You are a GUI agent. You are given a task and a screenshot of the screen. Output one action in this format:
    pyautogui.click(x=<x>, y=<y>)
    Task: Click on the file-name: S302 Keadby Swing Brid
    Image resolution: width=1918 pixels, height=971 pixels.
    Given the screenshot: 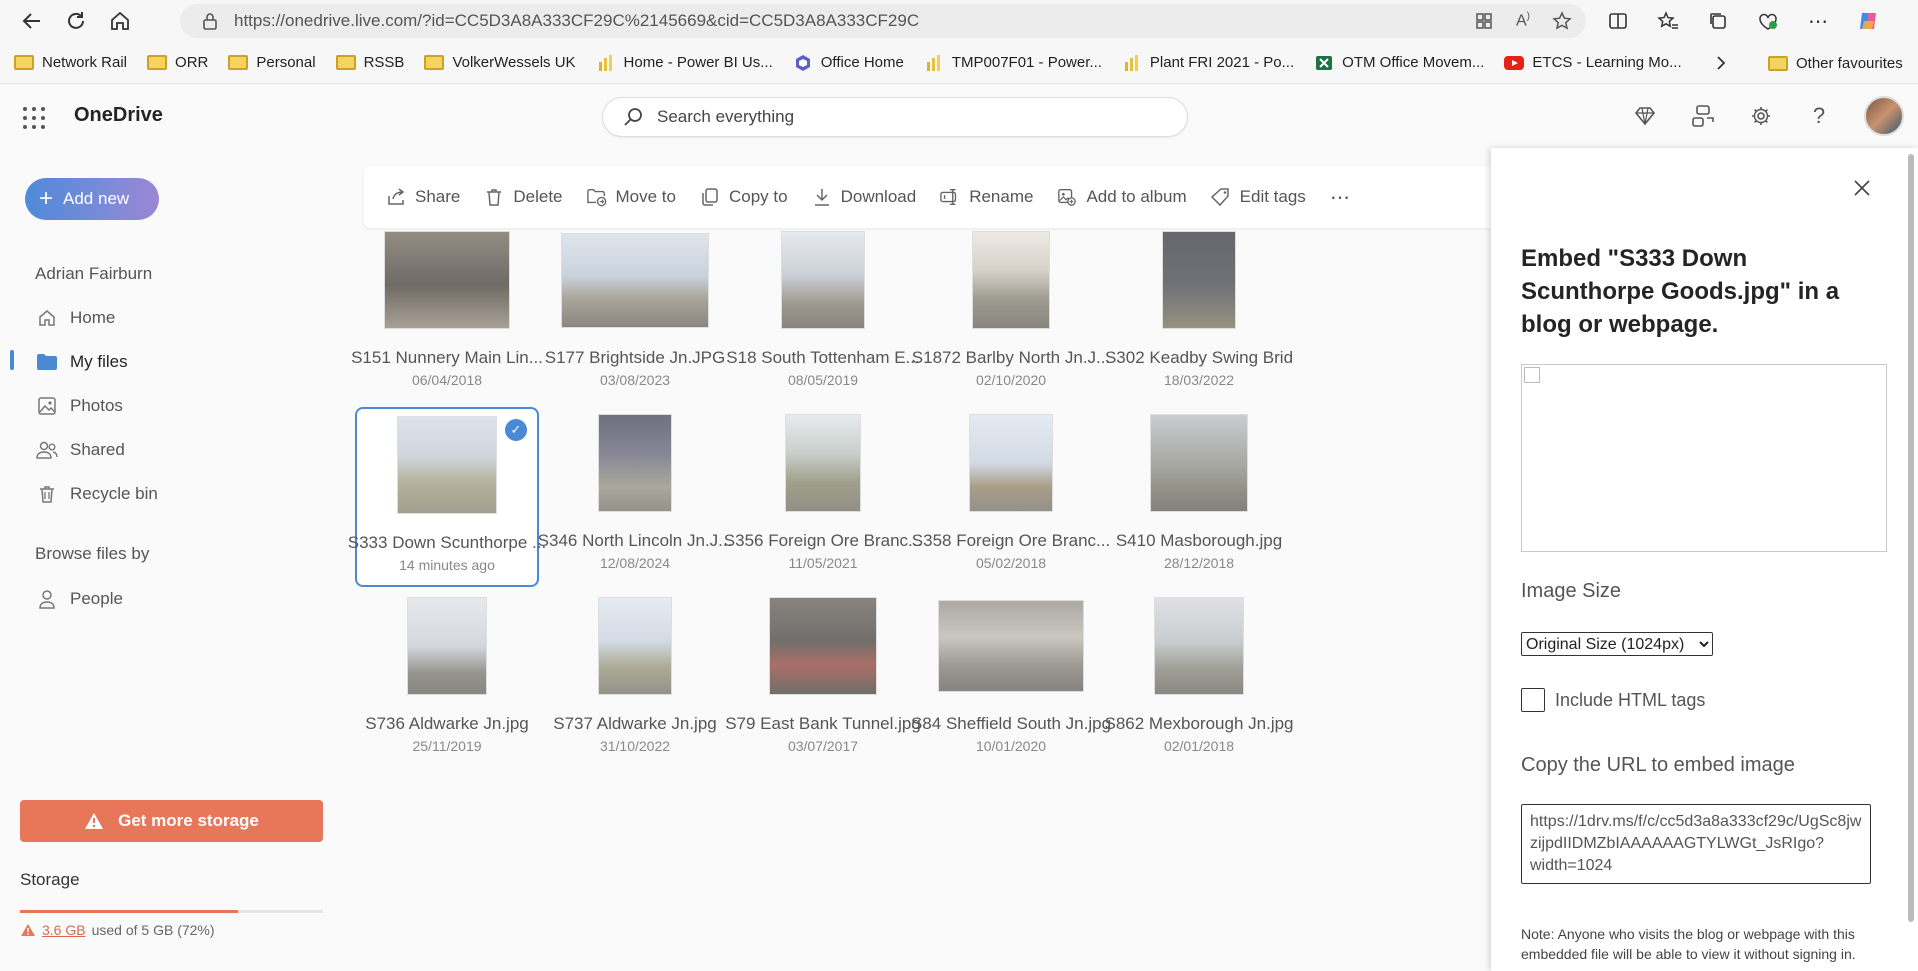 What is the action you would take?
    pyautogui.click(x=1199, y=358)
    